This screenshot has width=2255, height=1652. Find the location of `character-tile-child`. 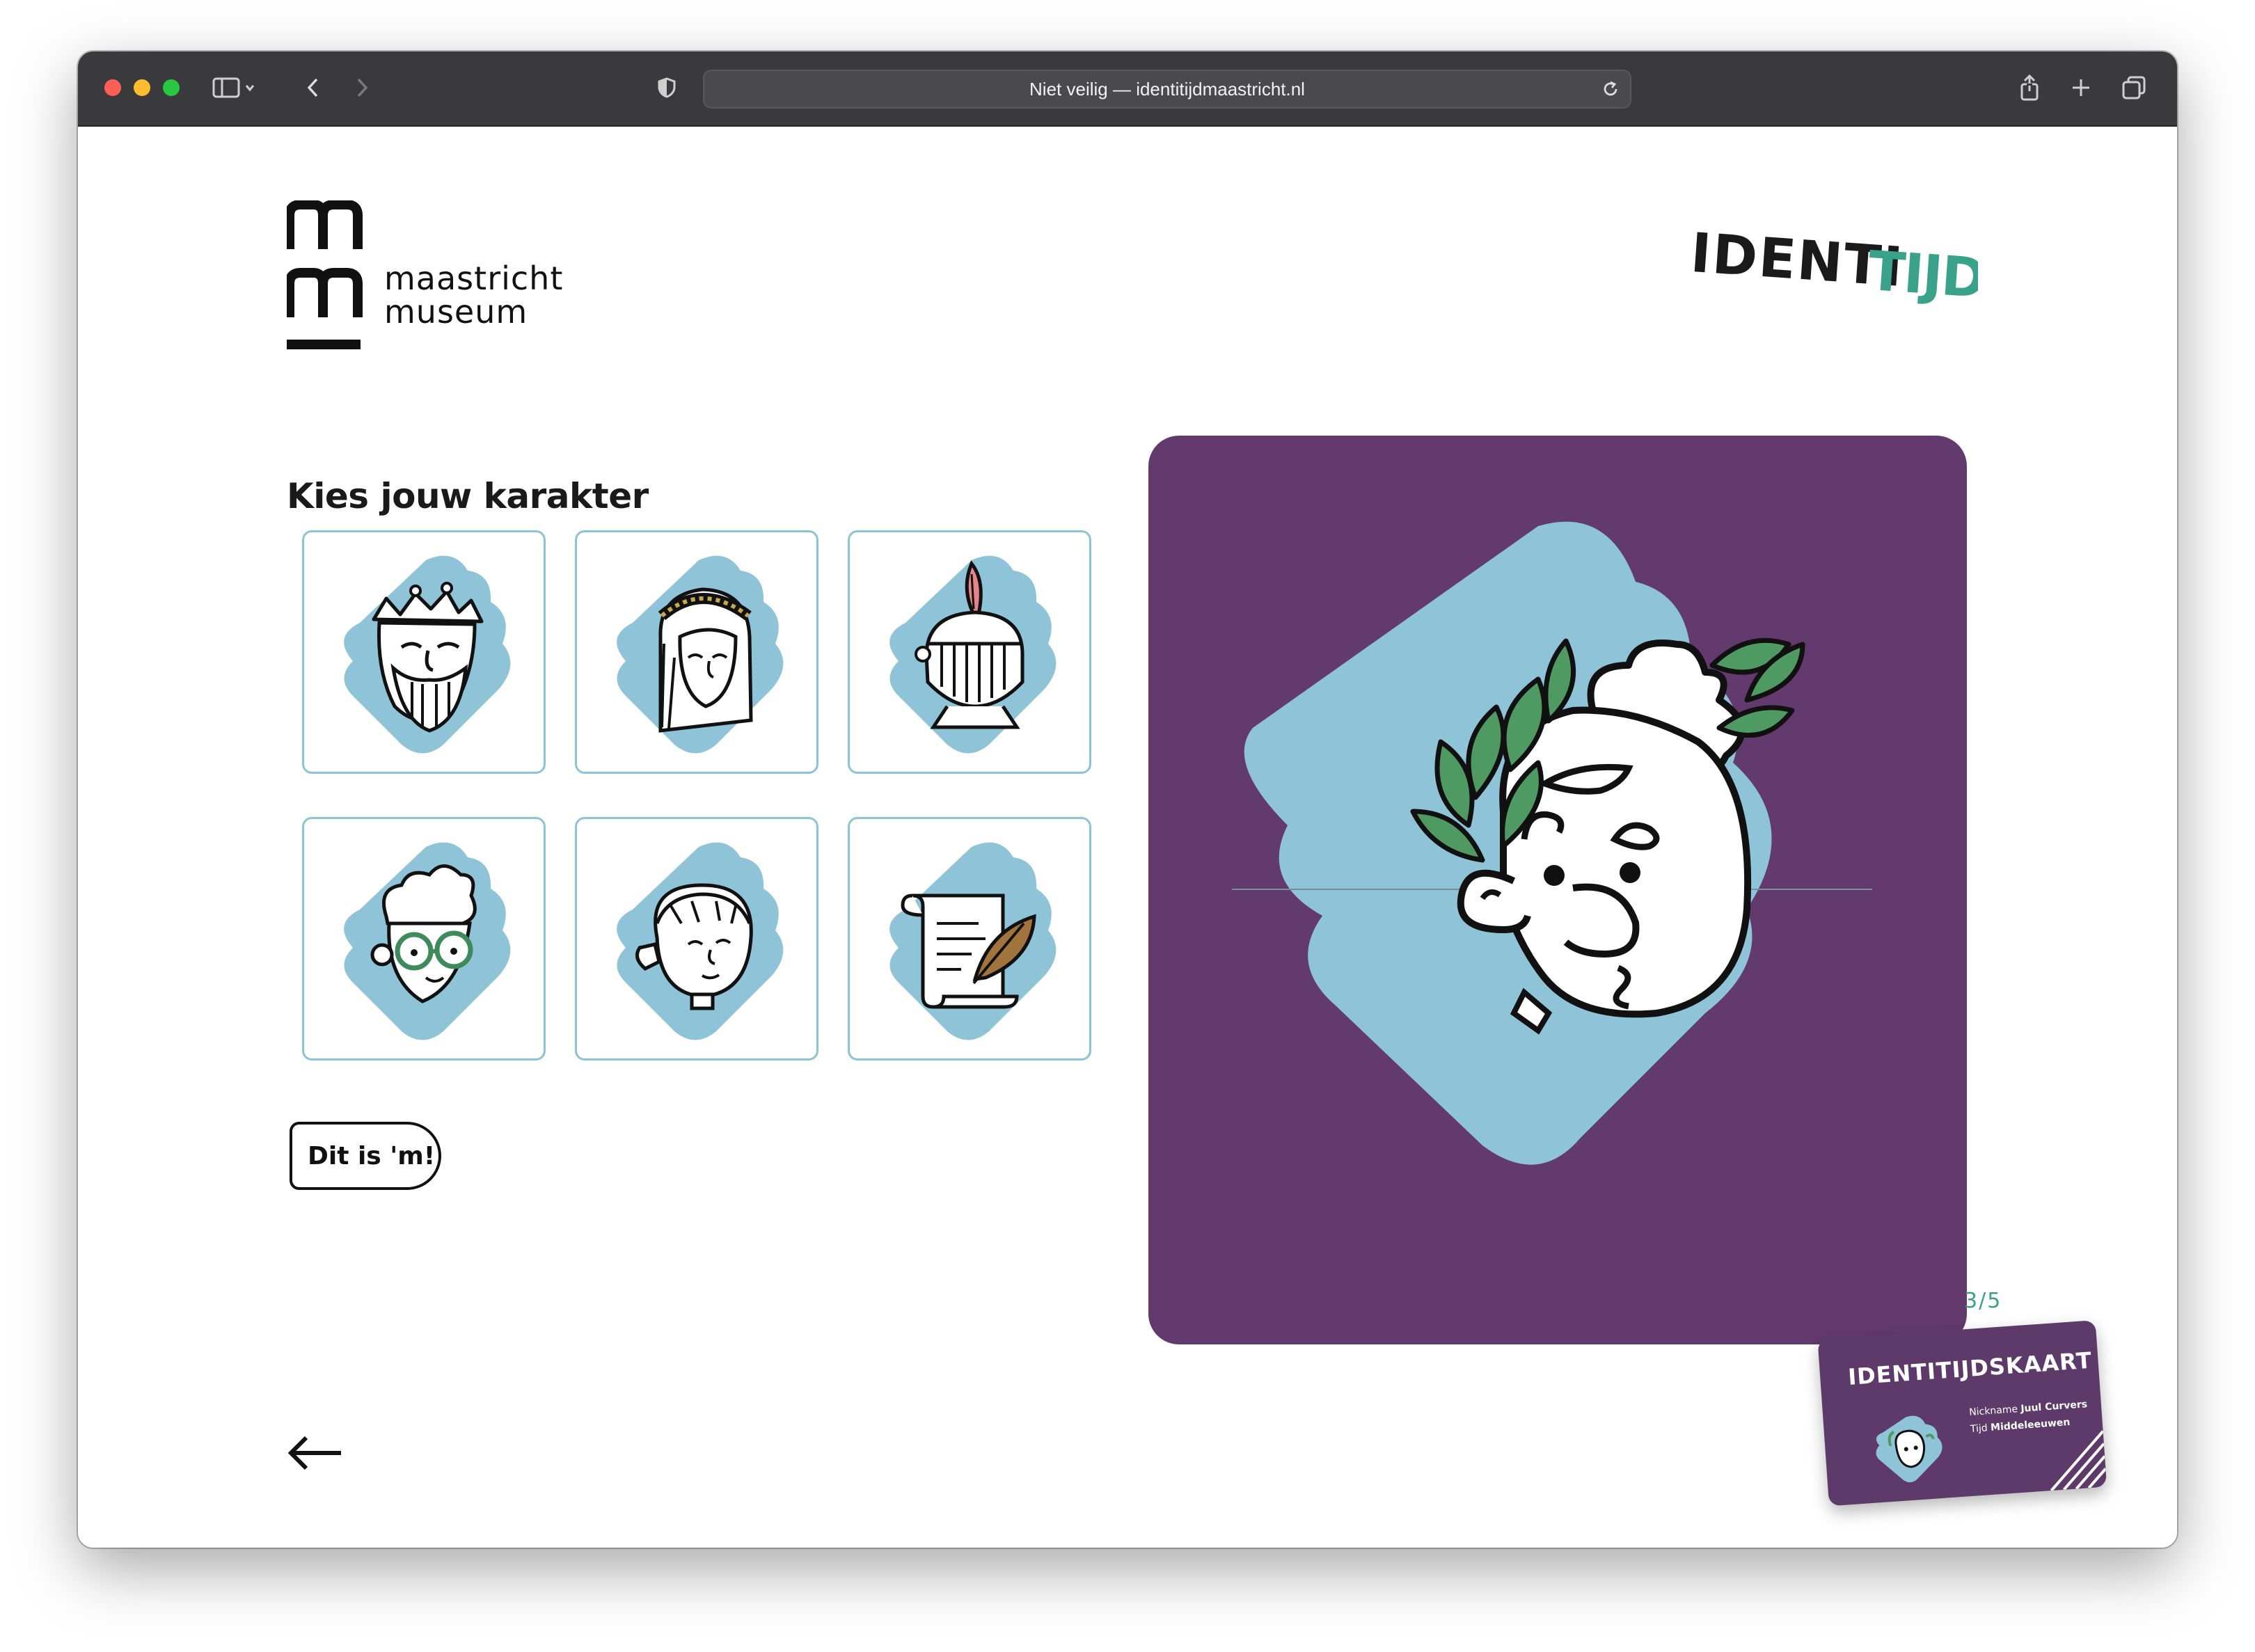

character-tile-child is located at coordinates (696, 939).